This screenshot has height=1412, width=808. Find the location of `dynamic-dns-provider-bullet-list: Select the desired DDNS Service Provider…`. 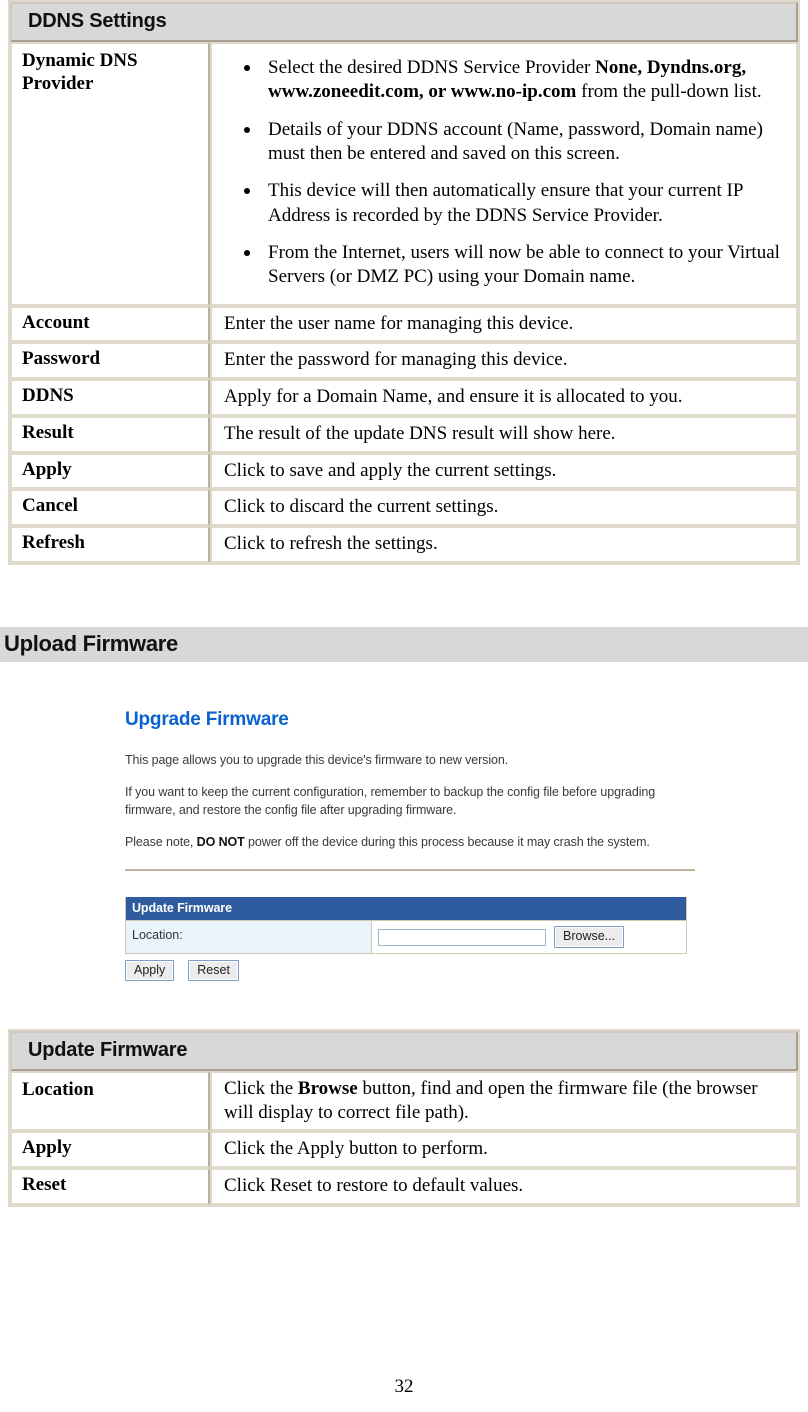

dynamic-dns-provider-bullet-list: Select the desired DDNS Service Provider… is located at coordinates (506, 173).